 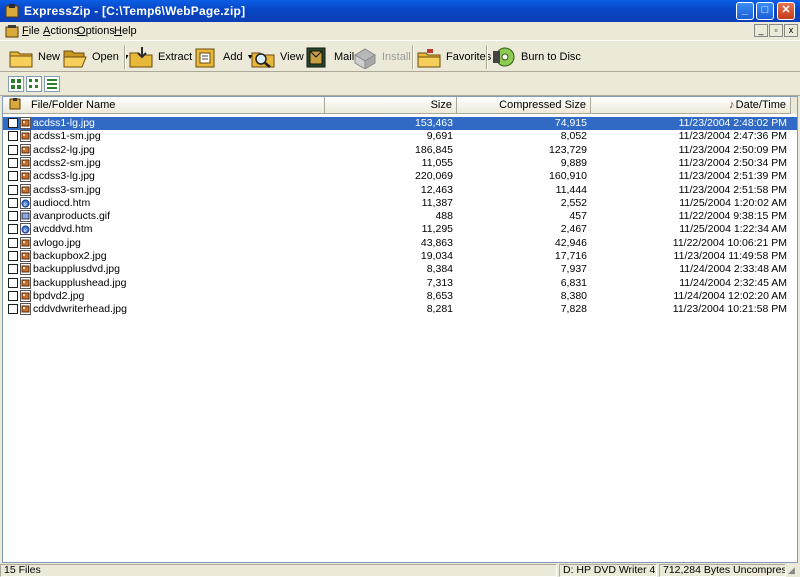 What do you see at coordinates (733, 269) in the screenshot?
I see `file-date: 11/24/2004 2:33:48 AM` at bounding box center [733, 269].